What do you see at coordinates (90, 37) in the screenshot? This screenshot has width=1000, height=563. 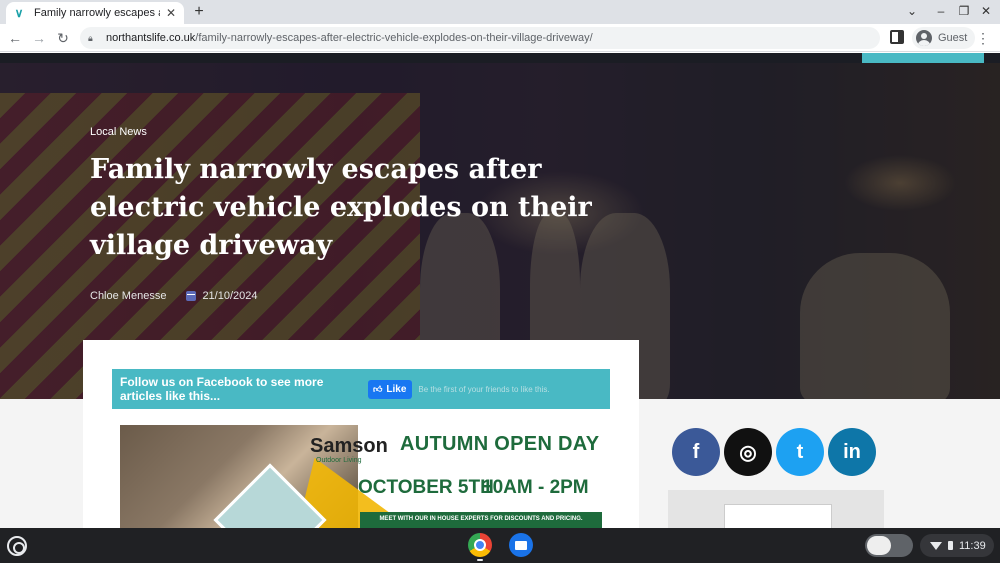 I see `lock-icon: 🔒︎` at bounding box center [90, 37].